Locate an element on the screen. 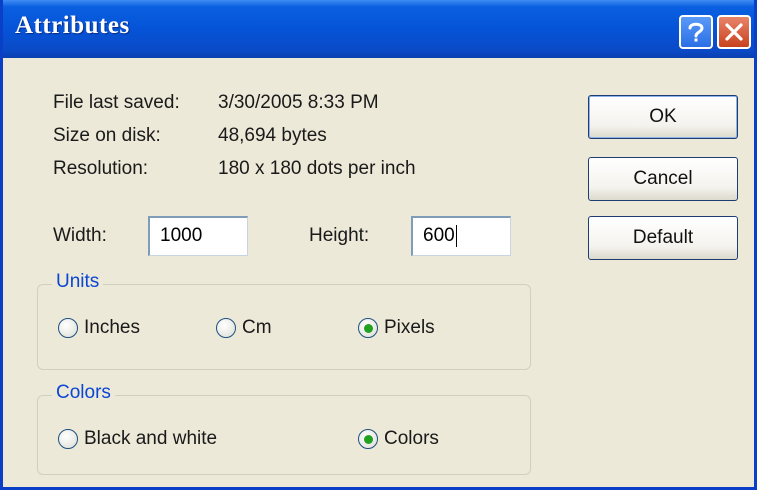 Image resolution: width=757 pixels, height=490 pixels. resolution-value: 180 x 180 dots per inch is located at coordinates (317, 168).